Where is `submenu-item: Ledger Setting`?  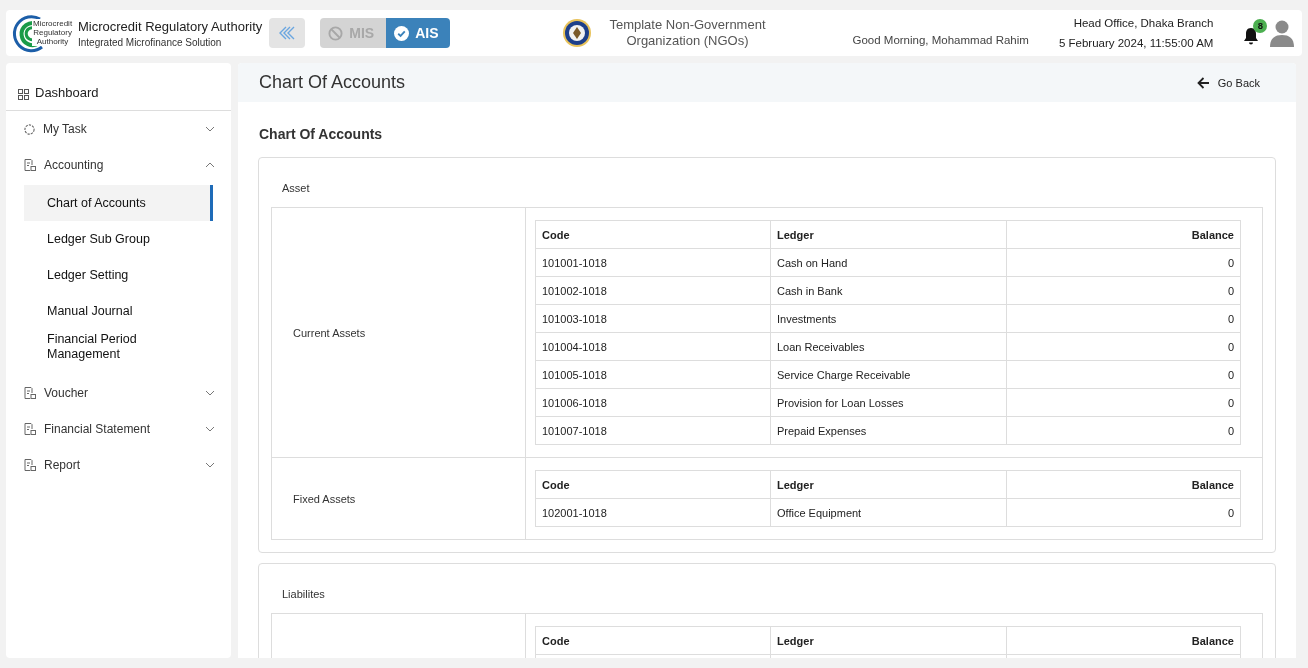 submenu-item: Ledger Setting is located at coordinates (118, 275).